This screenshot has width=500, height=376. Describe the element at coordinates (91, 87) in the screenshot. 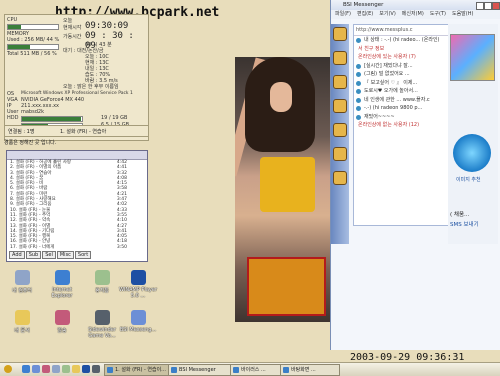

I see `weather-note: 오늘 : 맑은 한 후부 이름임` at that location.